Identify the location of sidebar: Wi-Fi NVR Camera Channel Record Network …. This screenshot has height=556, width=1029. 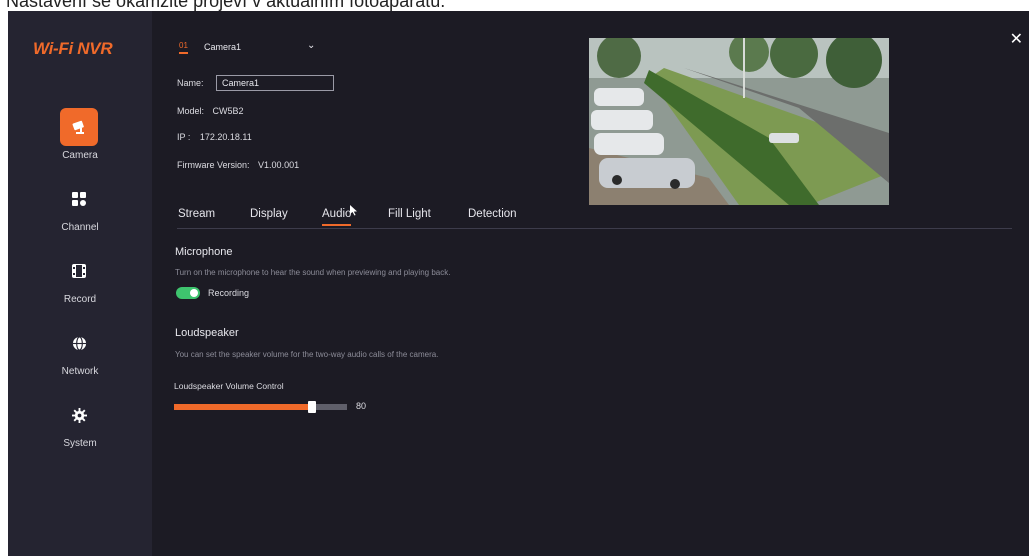
(80, 283).